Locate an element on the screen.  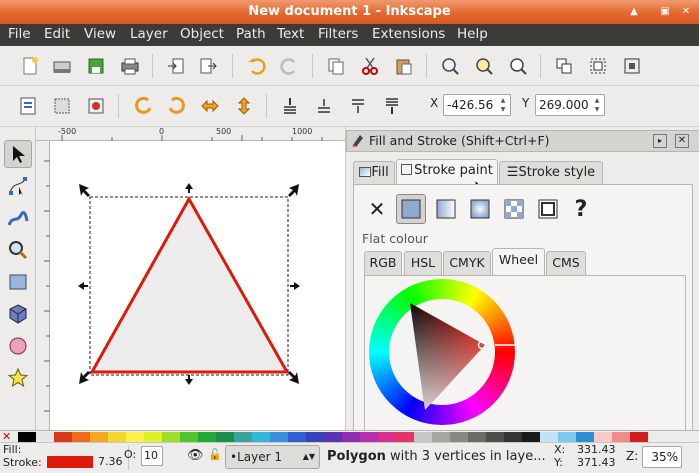
lower-icon is located at coordinates (324, 106).